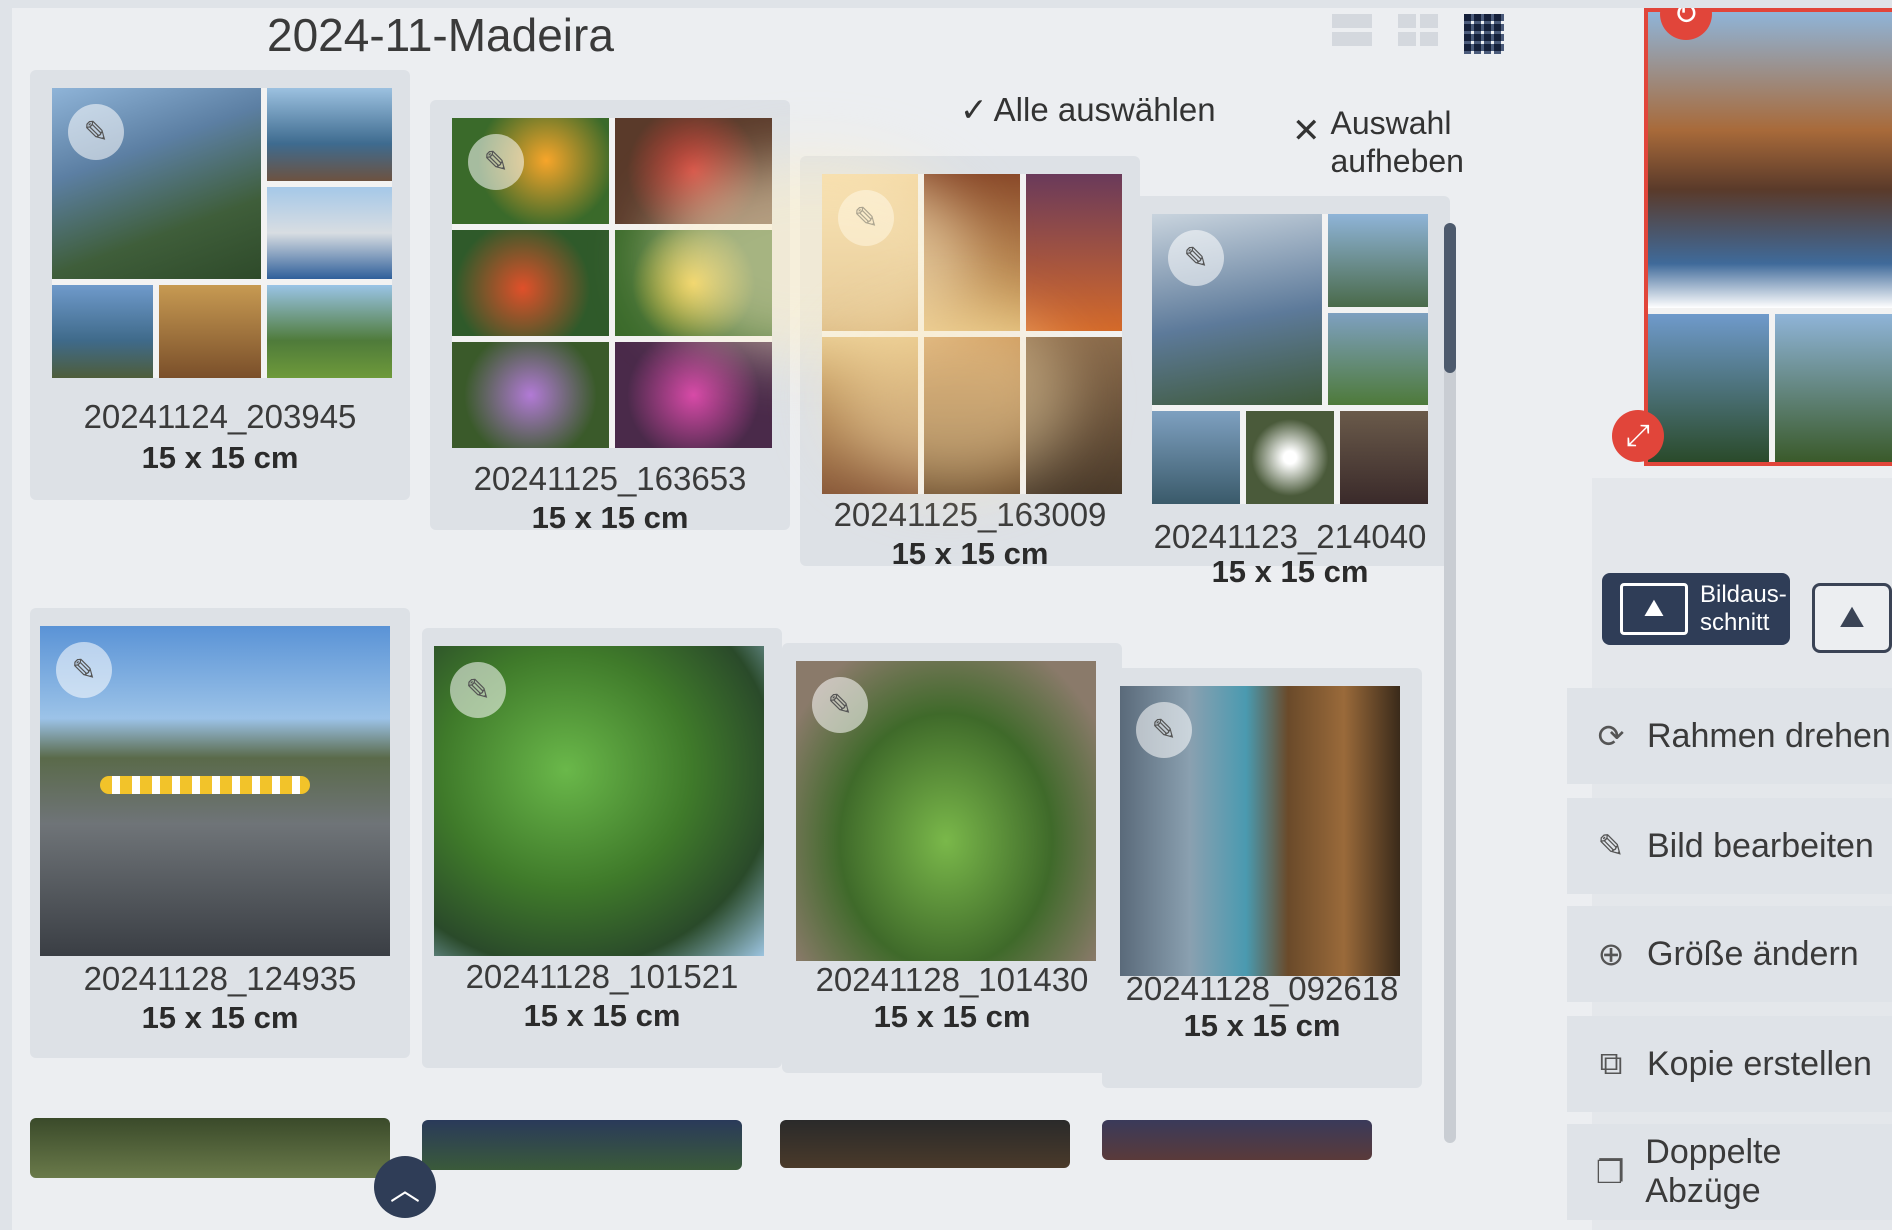 This screenshot has width=1892, height=1230. Describe the element at coordinates (1450, 298) in the screenshot. I see `scrollbar-thumb` at that location.